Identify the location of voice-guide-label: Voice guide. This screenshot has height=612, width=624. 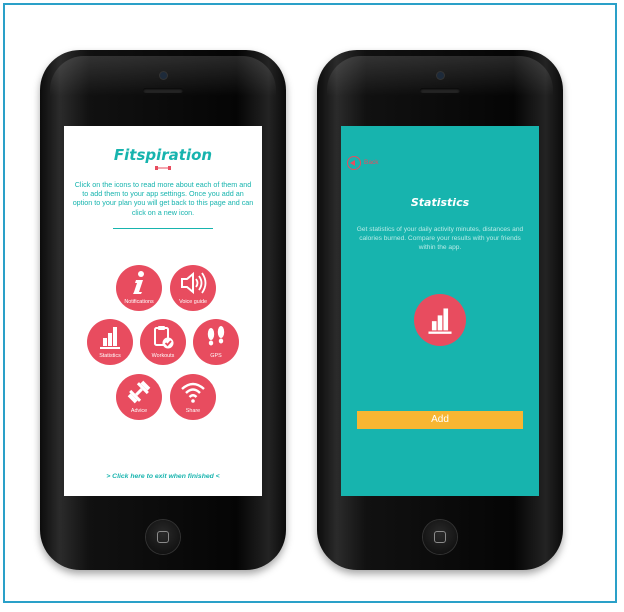
(193, 302).